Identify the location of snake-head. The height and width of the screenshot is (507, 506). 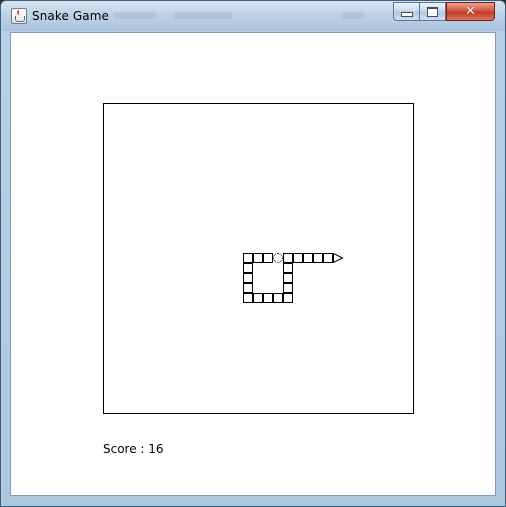
(338, 258).